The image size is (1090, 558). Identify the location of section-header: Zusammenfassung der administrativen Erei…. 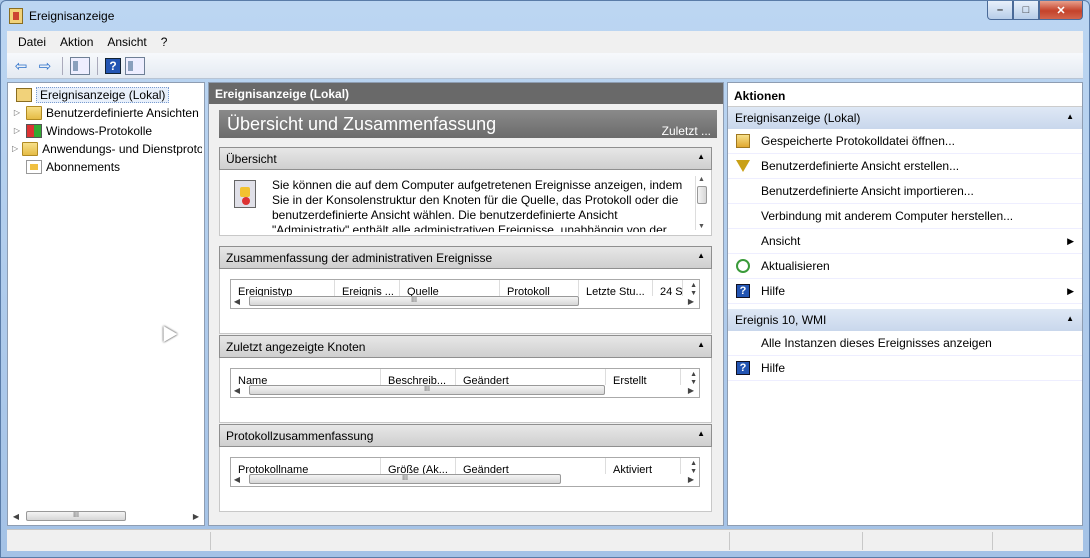
(465, 257).